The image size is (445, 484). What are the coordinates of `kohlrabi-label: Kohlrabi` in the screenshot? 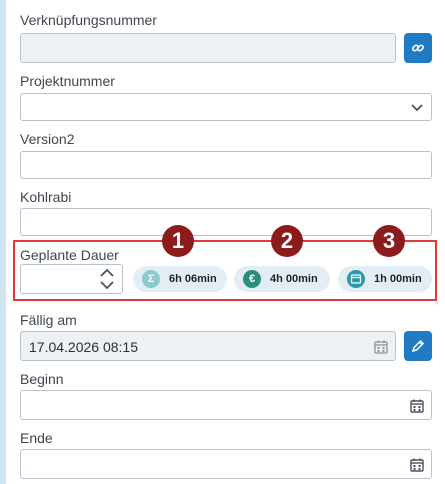 It's located at (46, 197).